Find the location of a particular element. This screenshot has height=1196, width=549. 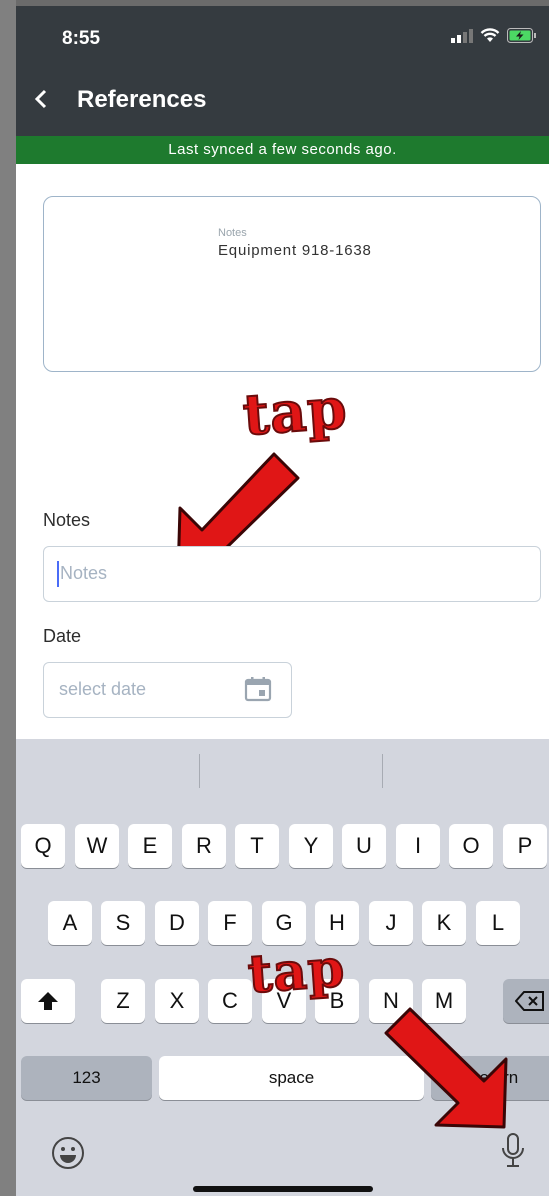

key-u: U is located at coordinates (364, 846).